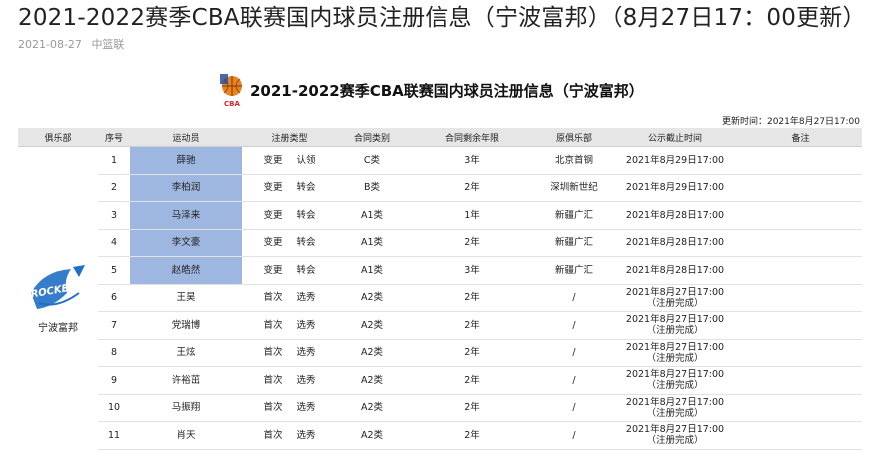 This screenshot has width=876, height=461. I want to click on header-player: 运动员, so click(186, 137).